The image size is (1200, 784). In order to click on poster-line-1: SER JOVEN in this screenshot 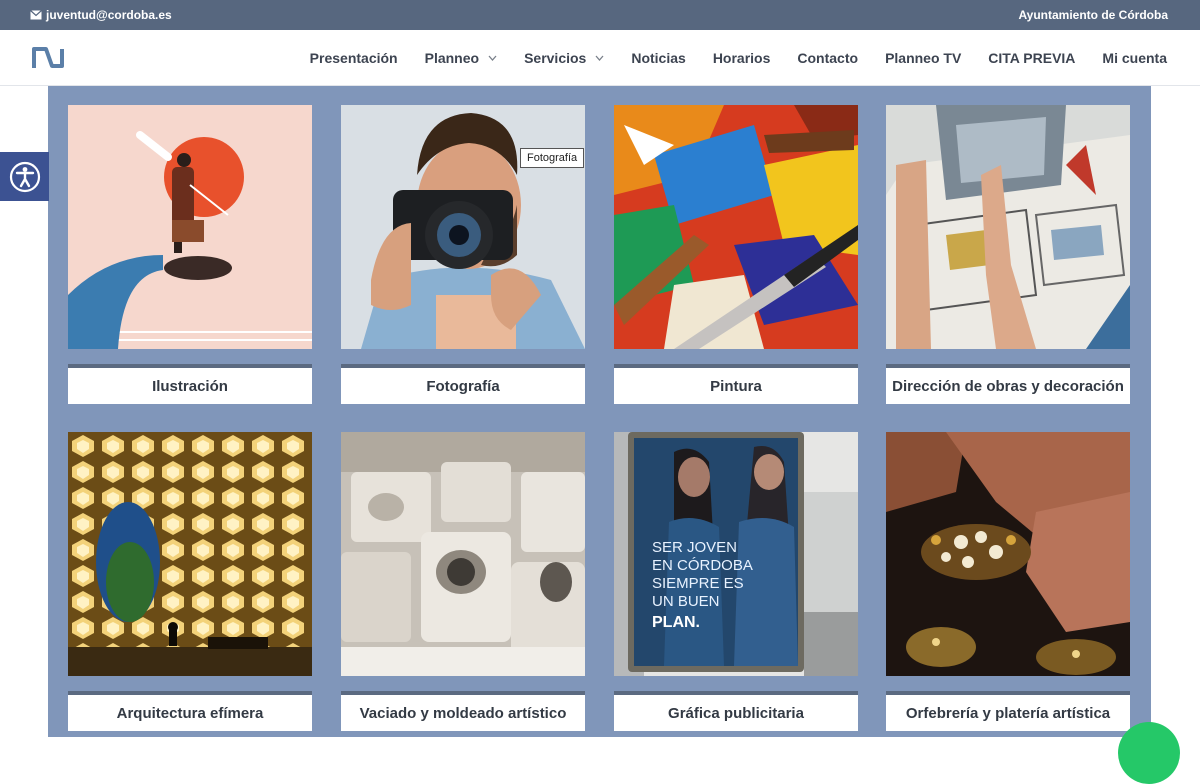, I will do `click(694, 547)`.